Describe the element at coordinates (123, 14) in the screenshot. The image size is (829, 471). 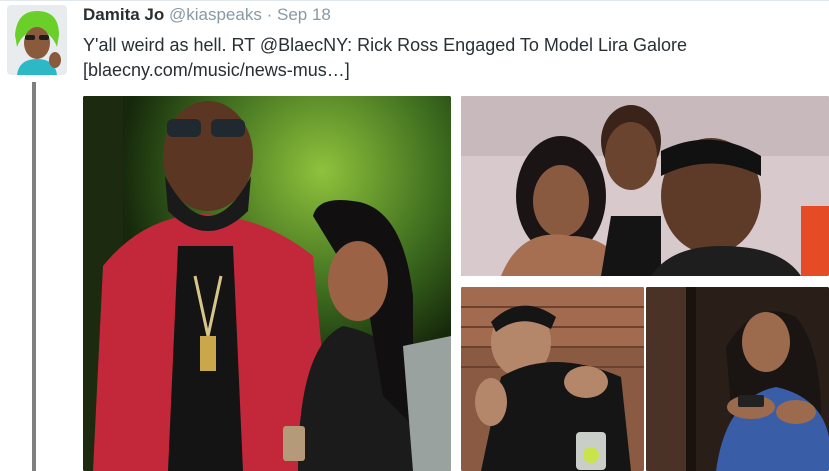
I see `display-name: Damita Jo` at that location.